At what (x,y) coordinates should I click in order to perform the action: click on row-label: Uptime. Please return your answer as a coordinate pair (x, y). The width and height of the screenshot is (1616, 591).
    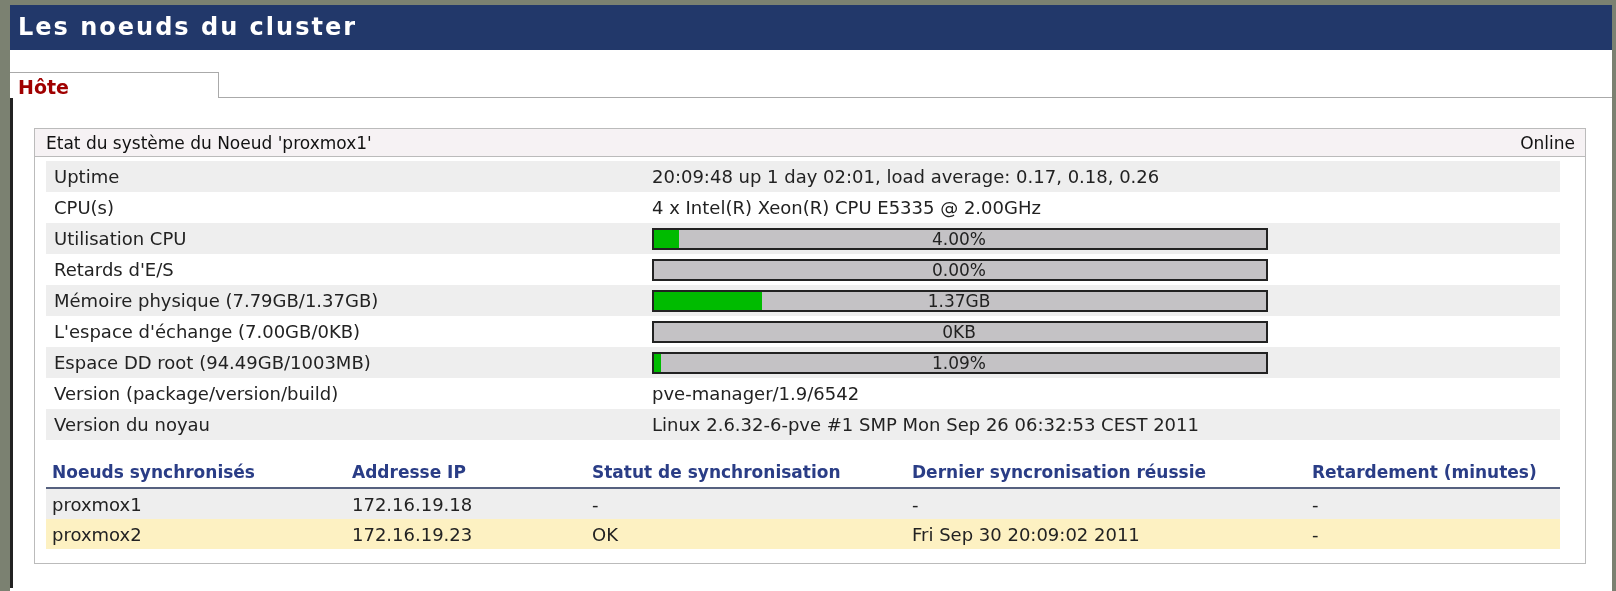
    Looking at the image, I should click on (87, 176).